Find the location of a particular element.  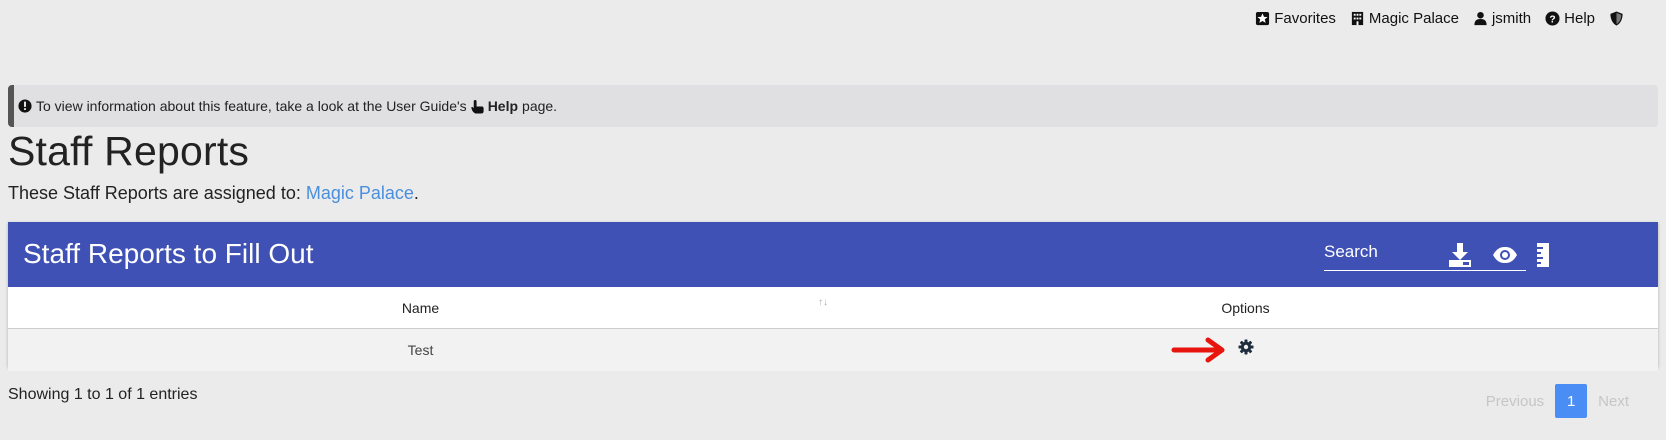

download-icon is located at coordinates (1460, 255).